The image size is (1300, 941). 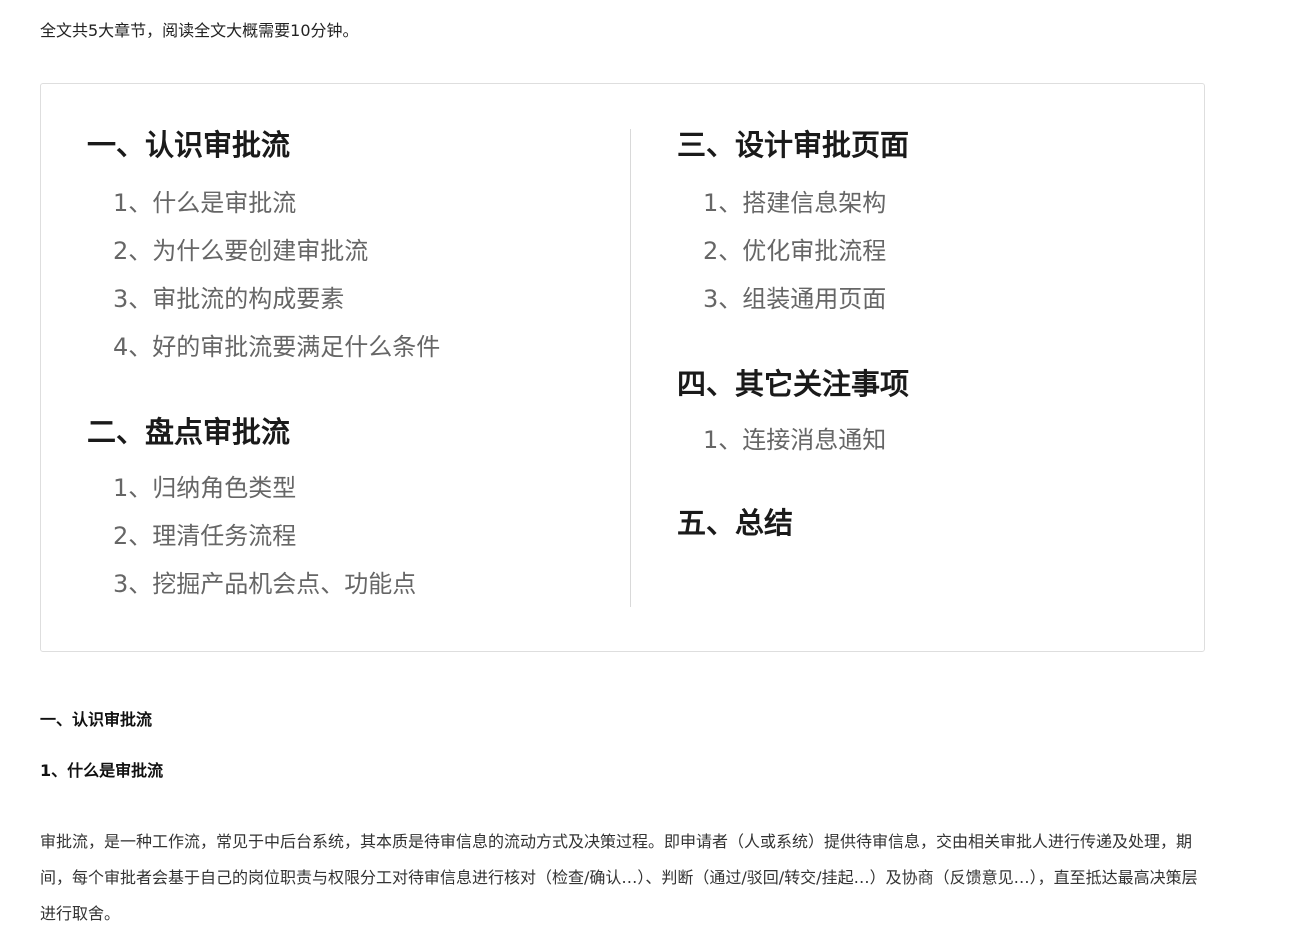 I want to click on toc-item-2-2: 2、理清任务流程, so click(x=204, y=536).